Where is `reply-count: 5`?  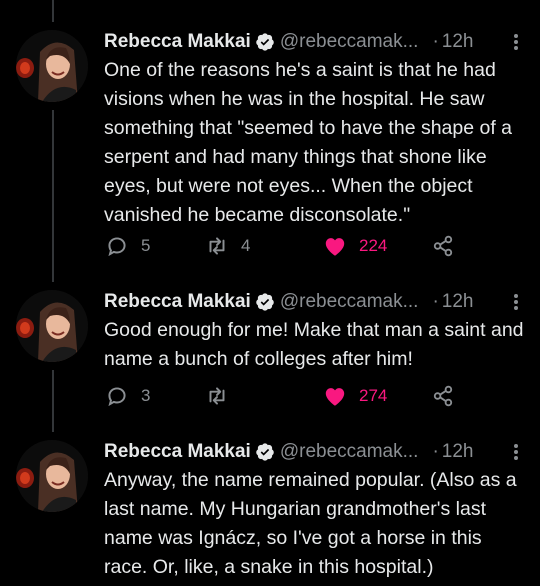
reply-count: 5 is located at coordinates (146, 245).